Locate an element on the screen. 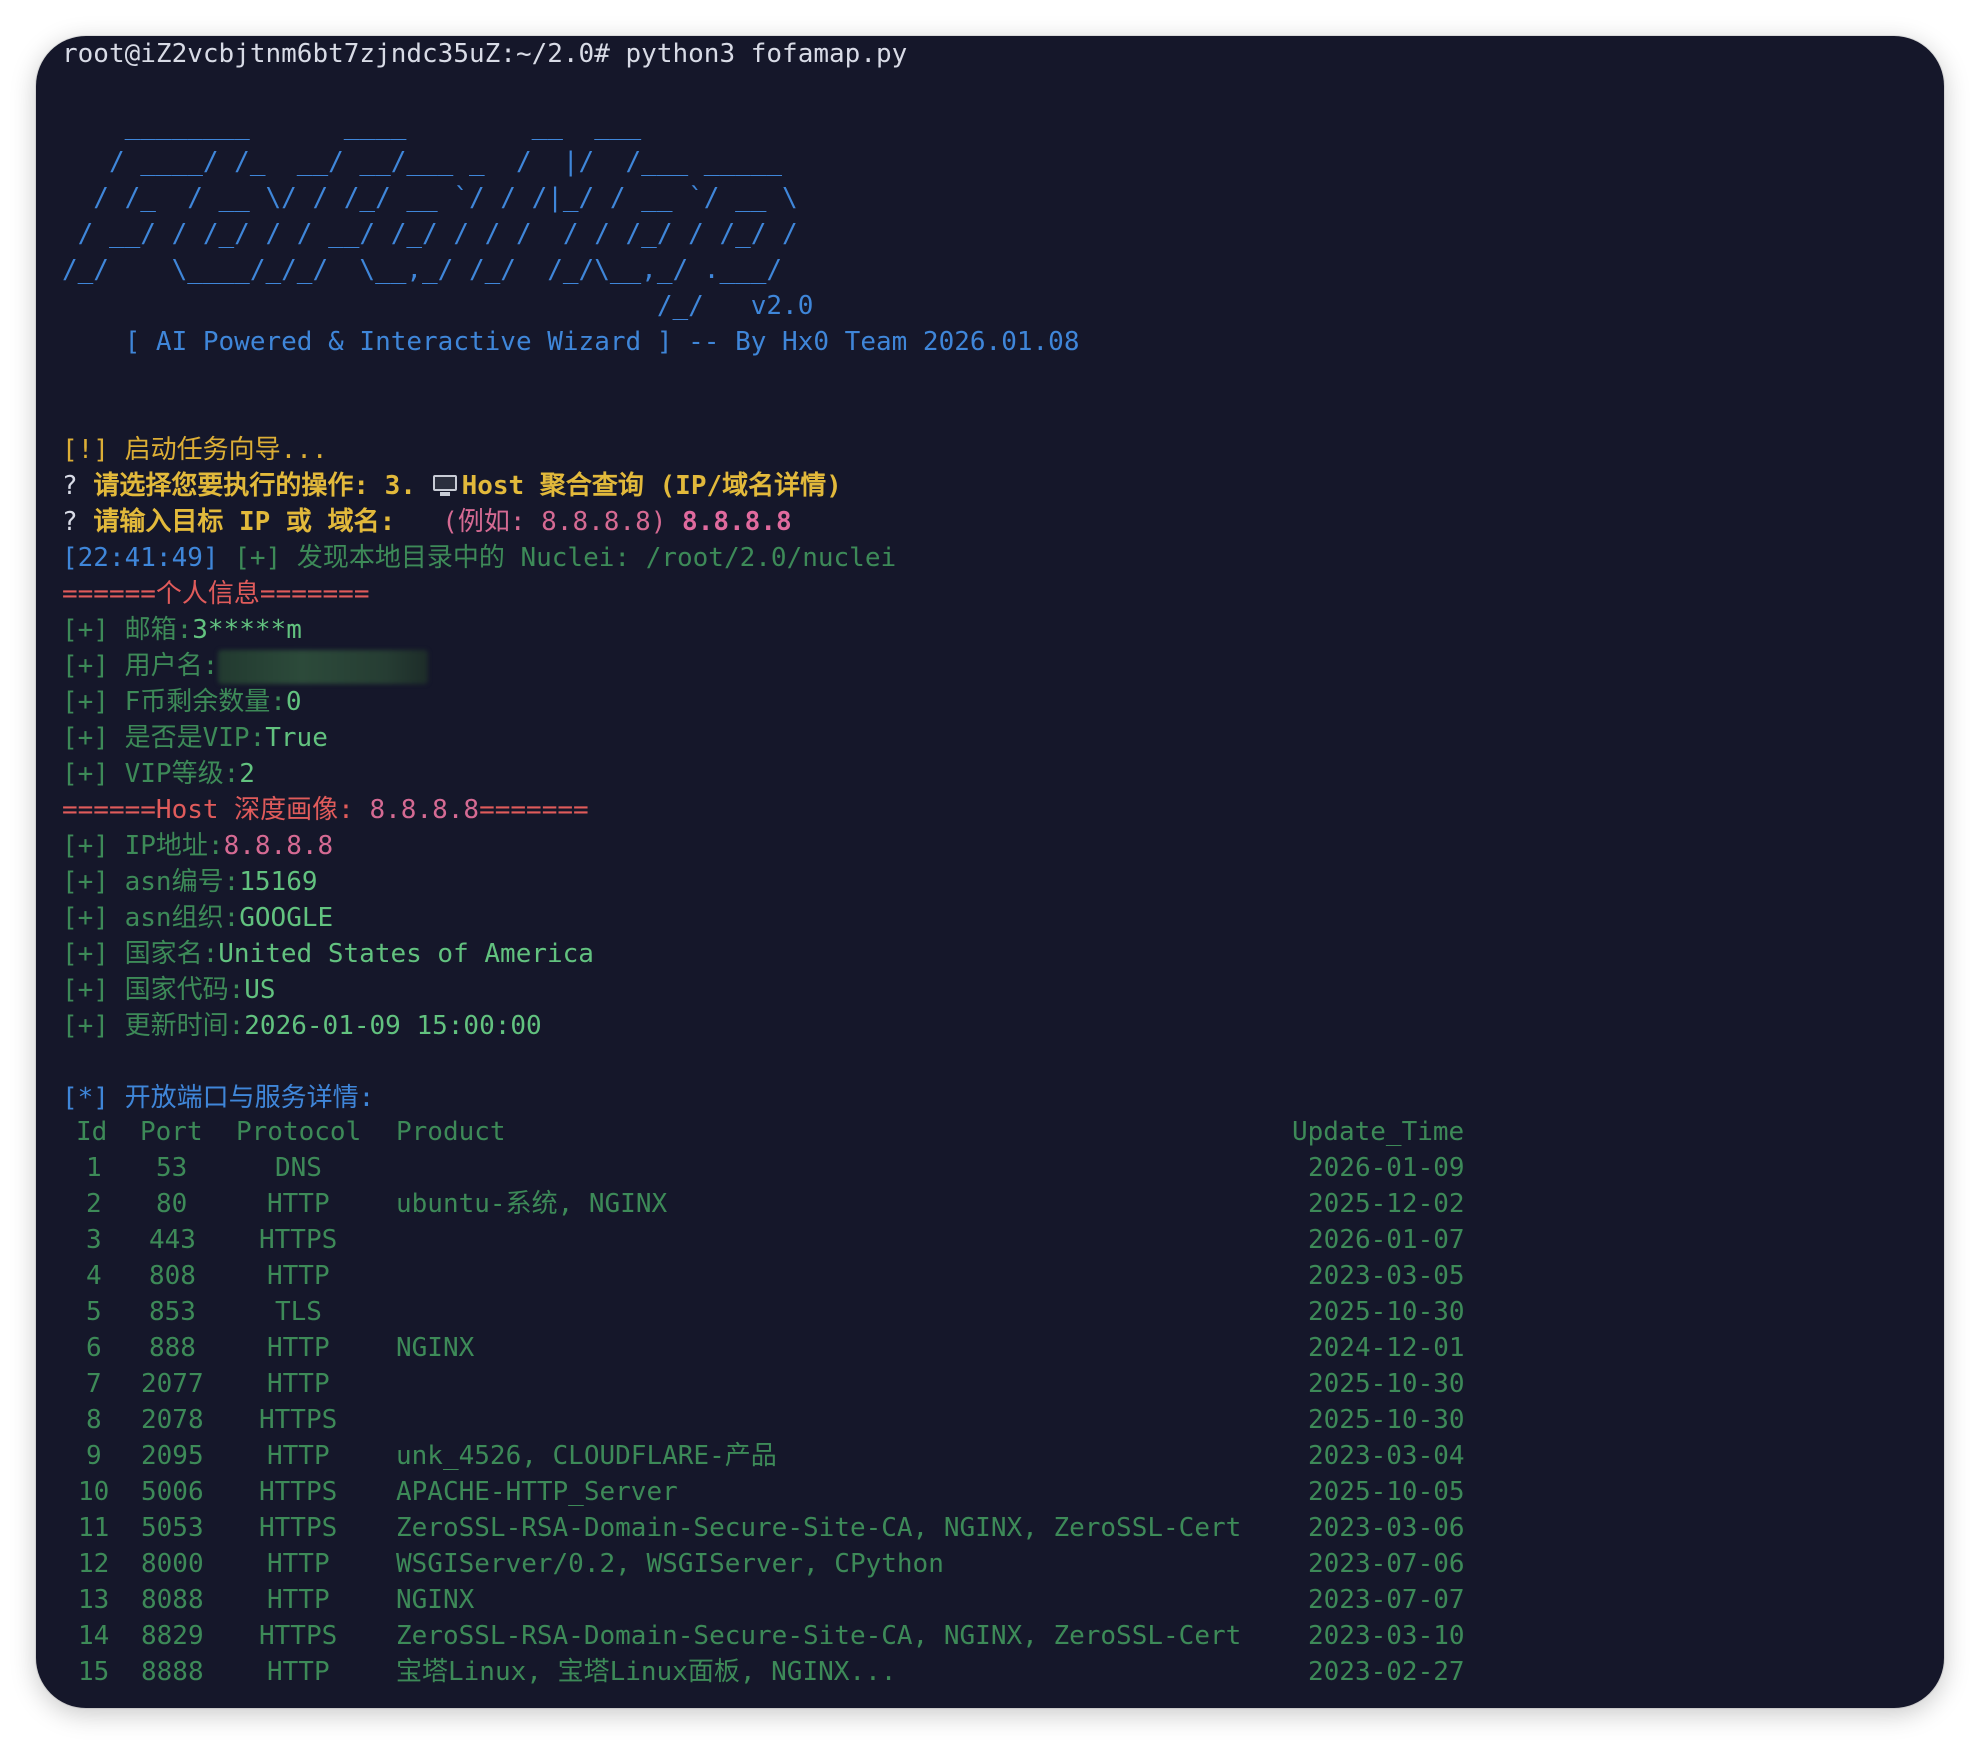 The width and height of the screenshot is (1980, 1744). cell-update-time: 2024-12-01 is located at coordinates (1386, 1348).